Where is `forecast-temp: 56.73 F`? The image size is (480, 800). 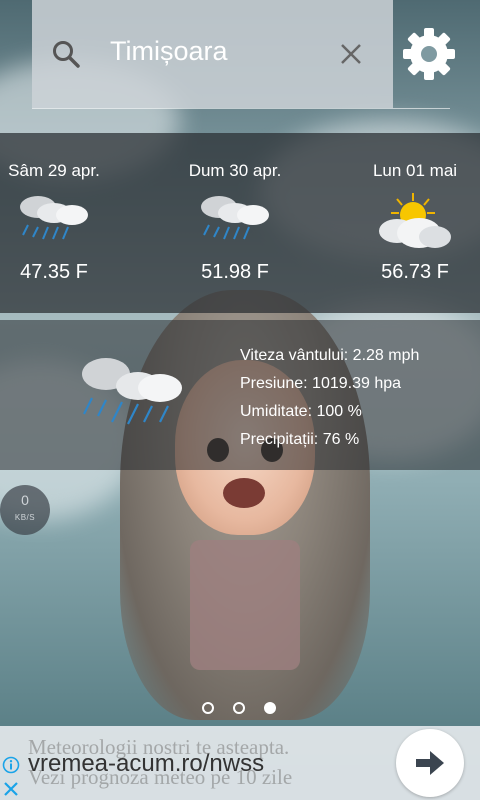
forecast-temp: 56.73 F is located at coordinates (415, 272).